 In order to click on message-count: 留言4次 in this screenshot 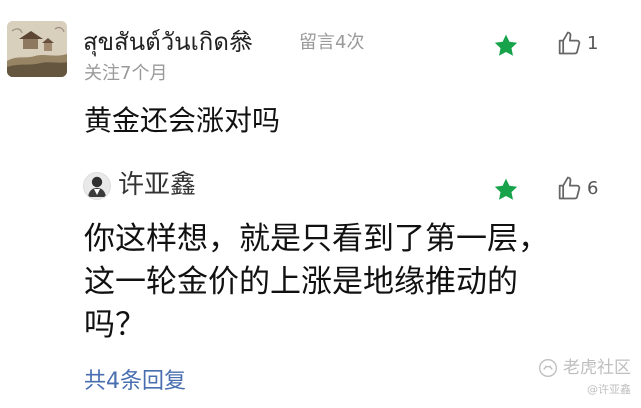, I will do `click(332, 42)`.